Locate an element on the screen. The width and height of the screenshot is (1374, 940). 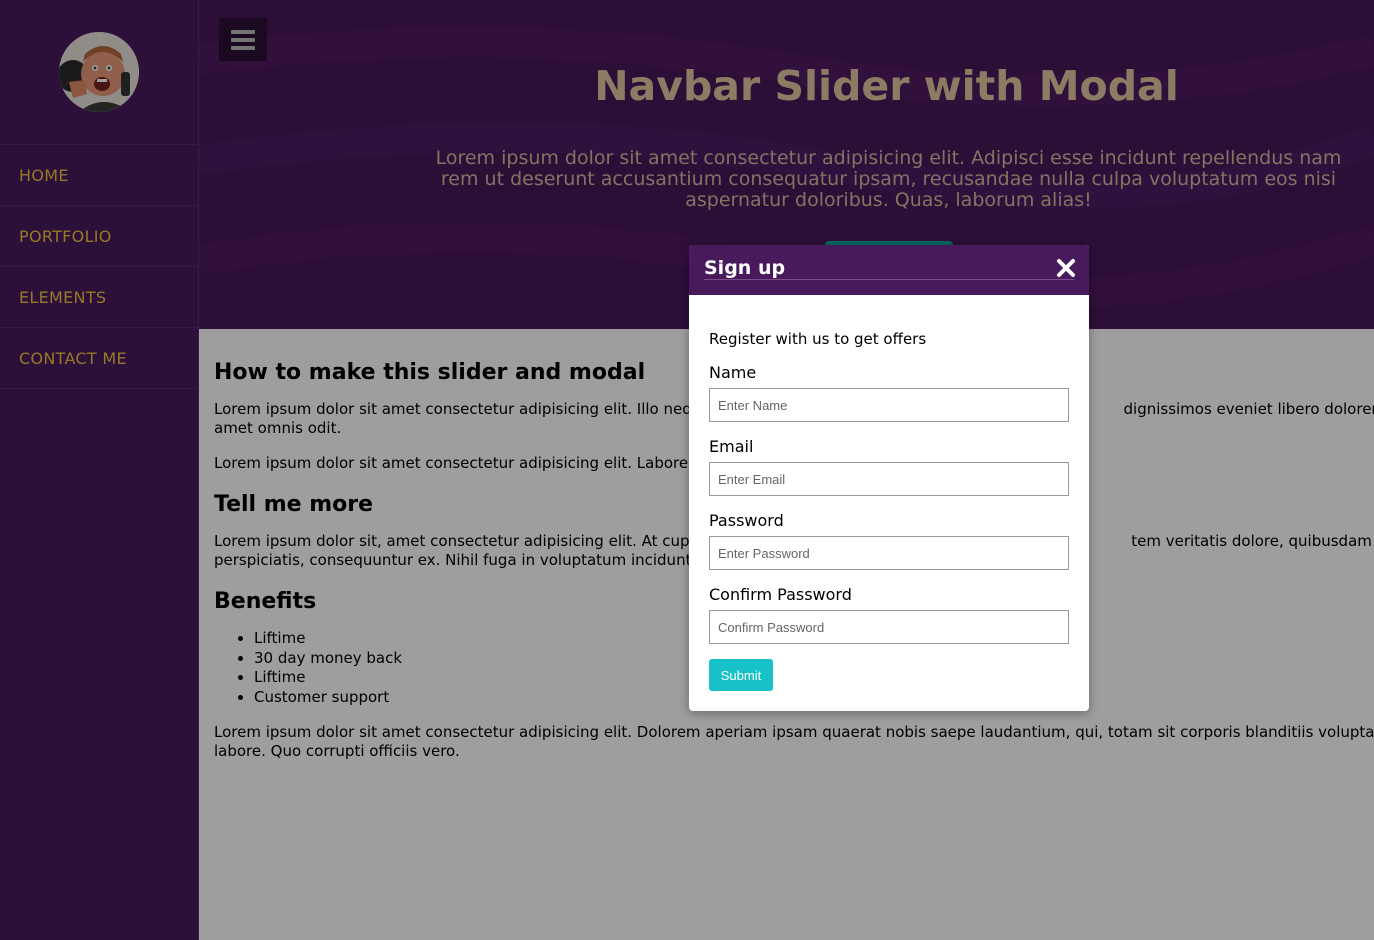
email-field is located at coordinates (889, 479).